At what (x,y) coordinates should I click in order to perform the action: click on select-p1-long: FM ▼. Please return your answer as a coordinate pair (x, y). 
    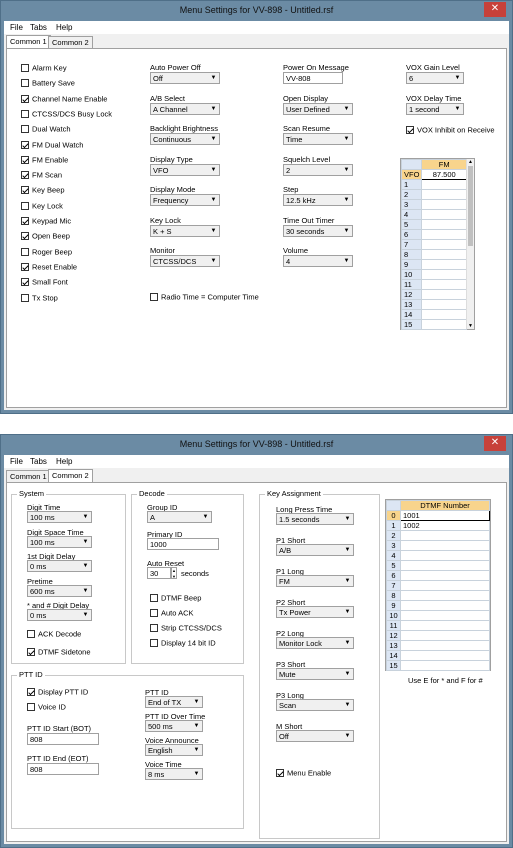
    Looking at the image, I should click on (315, 581).